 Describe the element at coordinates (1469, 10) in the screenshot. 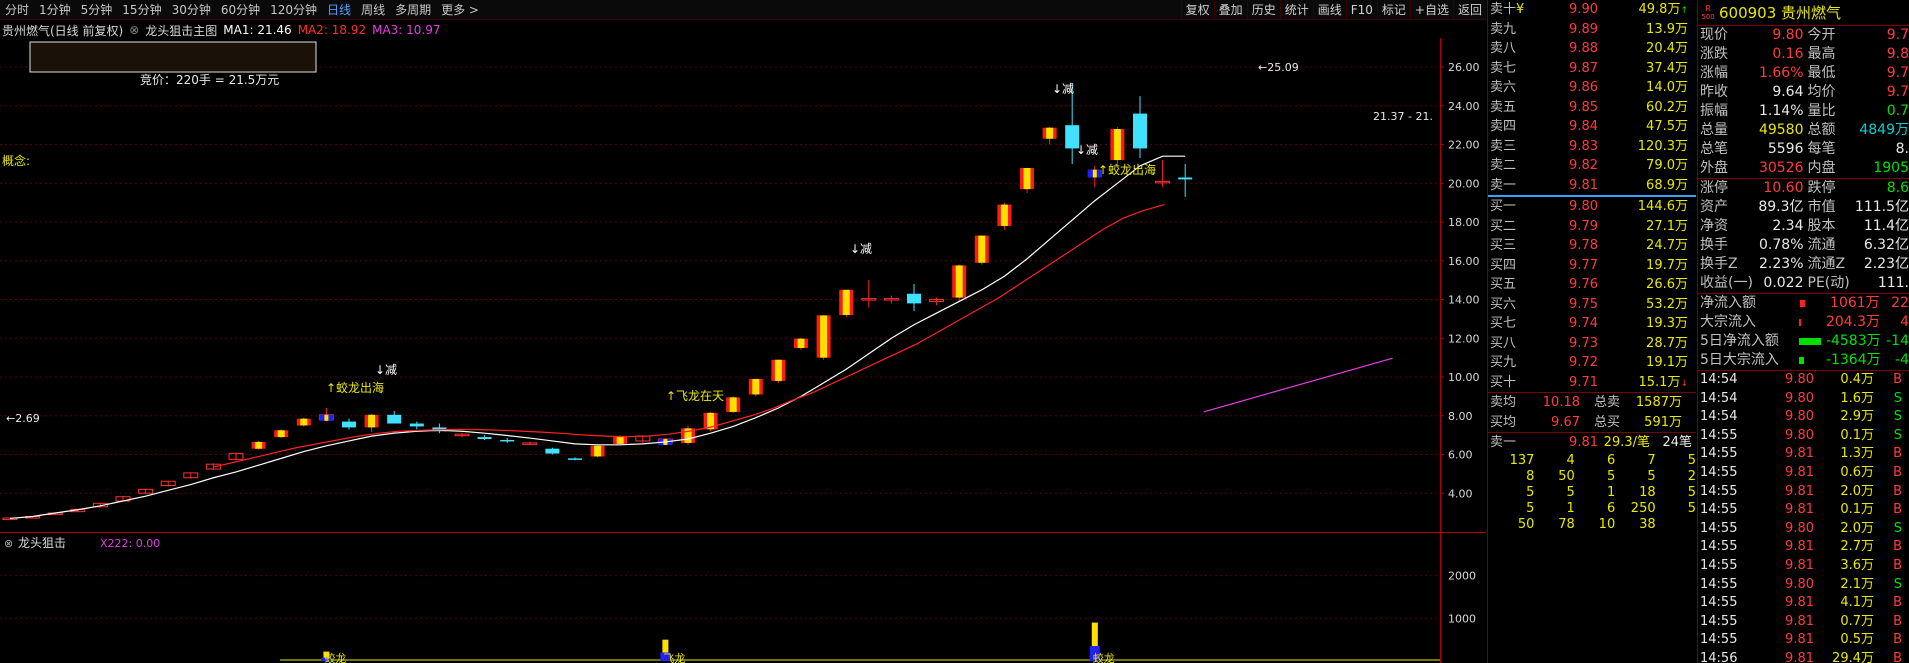

I see `toolbar-button-8: 返回` at that location.